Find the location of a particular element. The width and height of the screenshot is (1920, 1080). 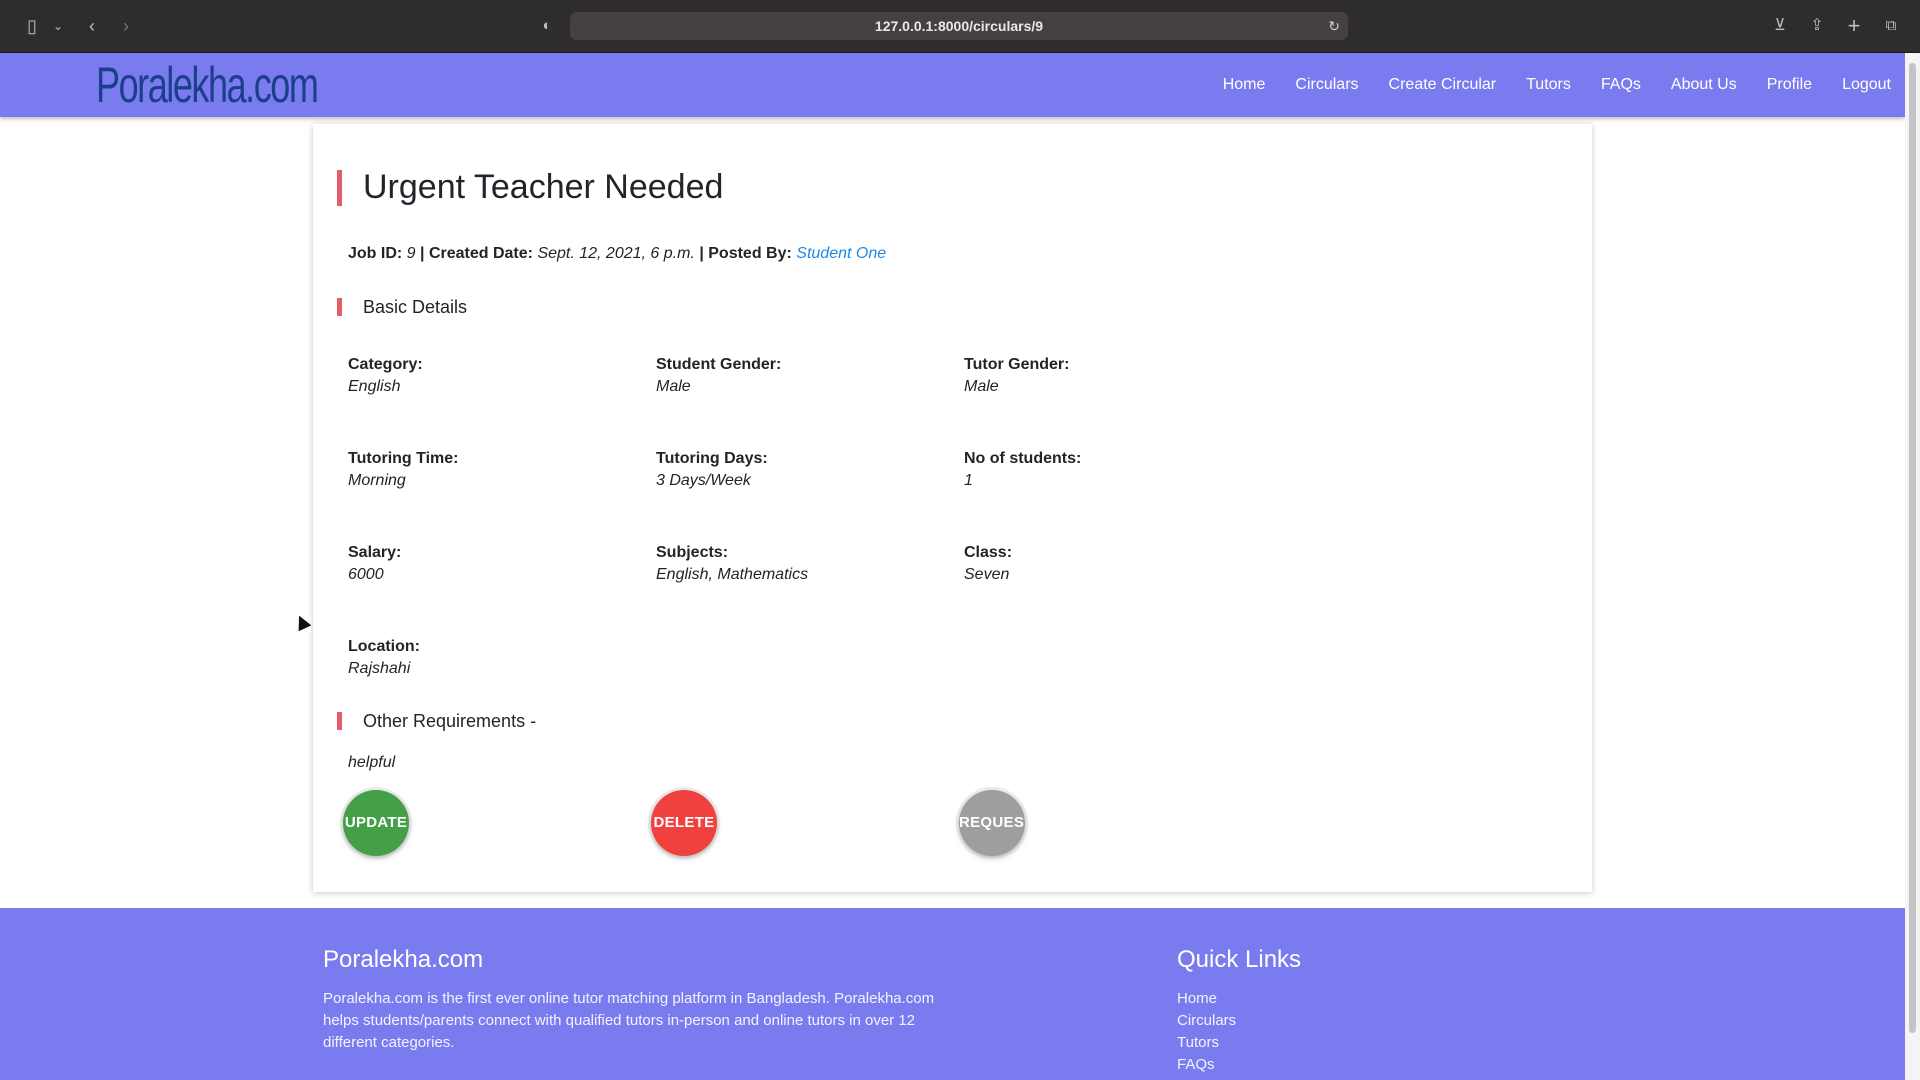

field-subjects: Subjects: English, Mathematics is located at coordinates (732, 564).